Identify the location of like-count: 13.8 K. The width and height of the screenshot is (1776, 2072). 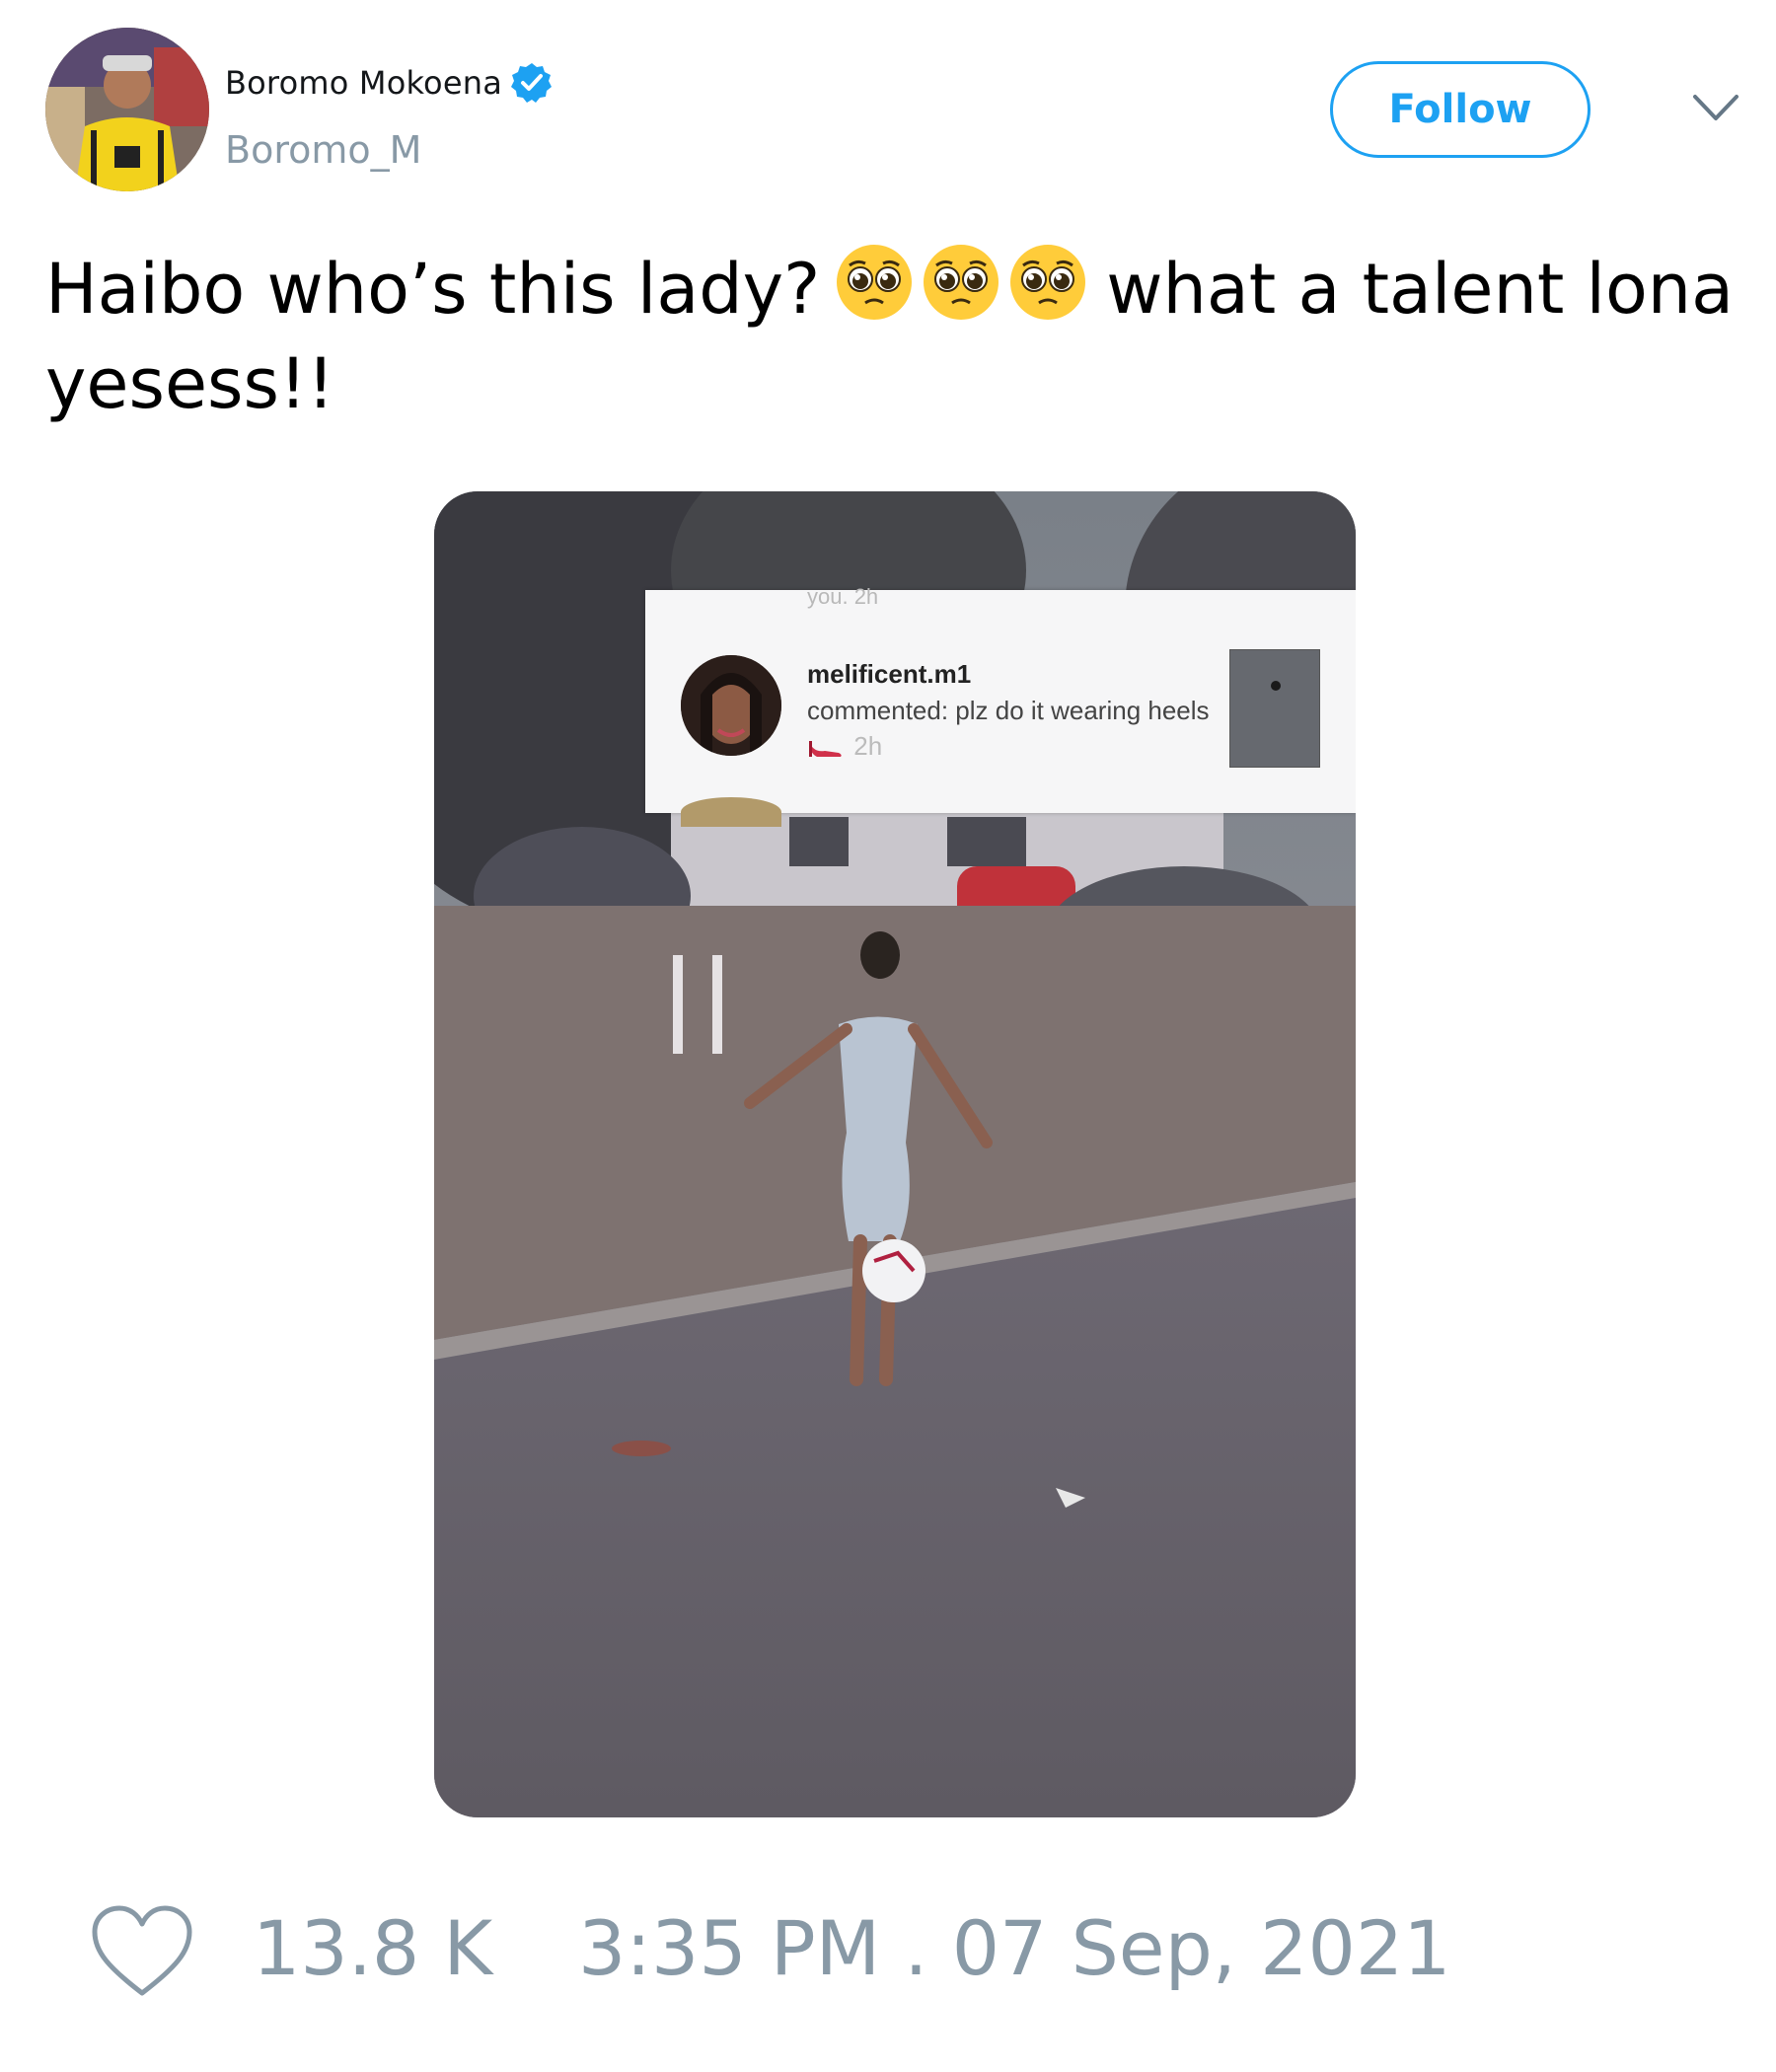
(373, 1948).